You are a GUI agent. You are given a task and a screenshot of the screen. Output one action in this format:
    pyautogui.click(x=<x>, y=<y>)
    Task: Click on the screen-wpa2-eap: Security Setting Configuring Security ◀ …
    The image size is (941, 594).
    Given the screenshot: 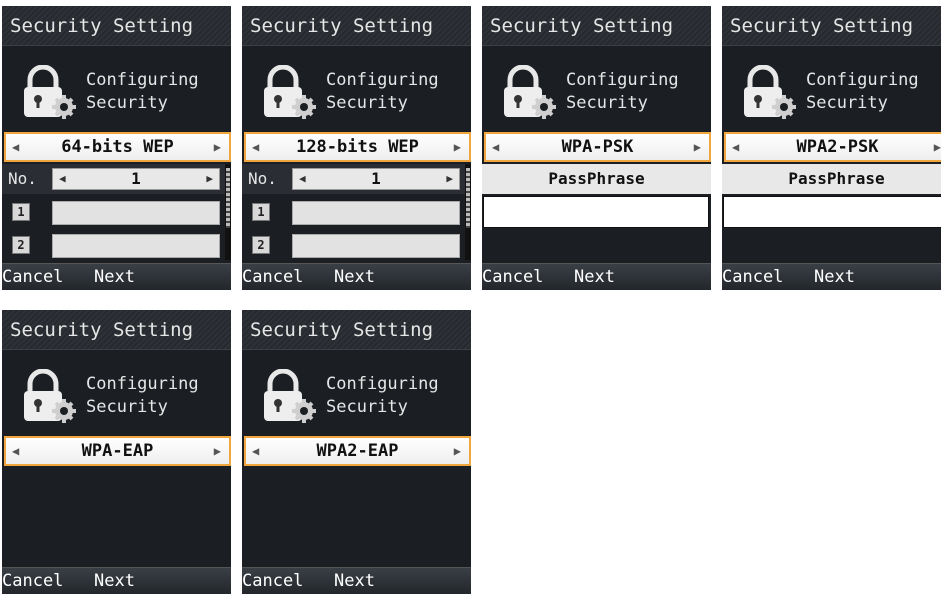 What is the action you would take?
    pyautogui.click(x=356, y=452)
    